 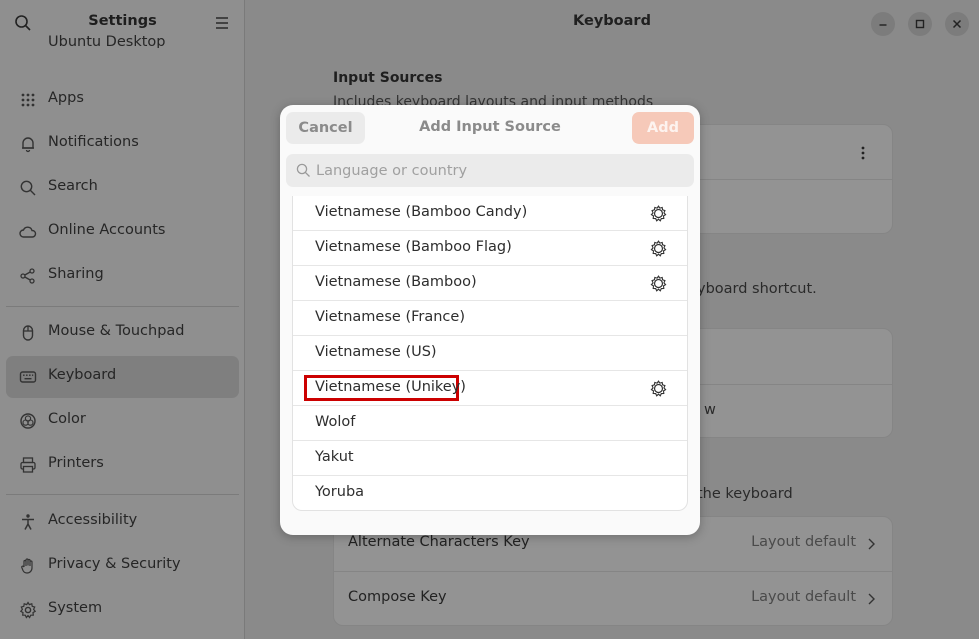 I want to click on sidebar-item-label: Sharing, so click(x=76, y=274).